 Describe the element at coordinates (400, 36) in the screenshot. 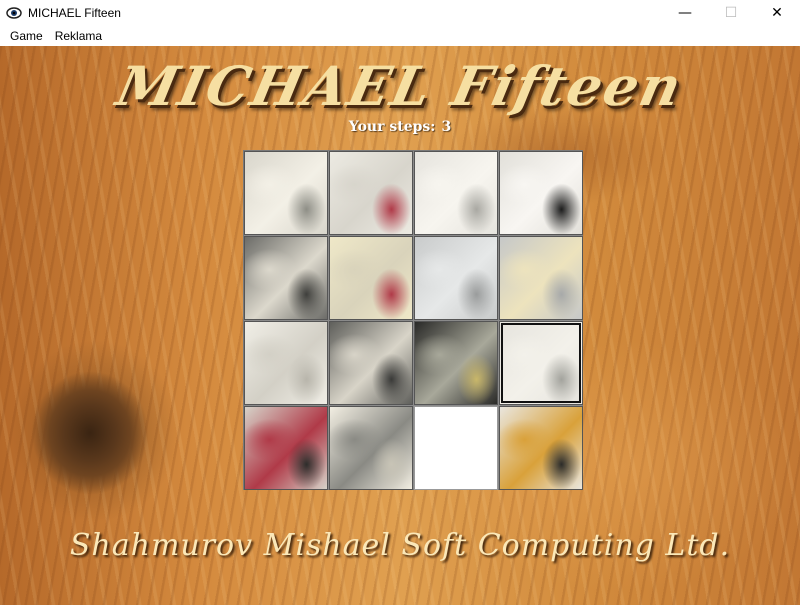

I see `menu-bar: Game Reklama` at that location.